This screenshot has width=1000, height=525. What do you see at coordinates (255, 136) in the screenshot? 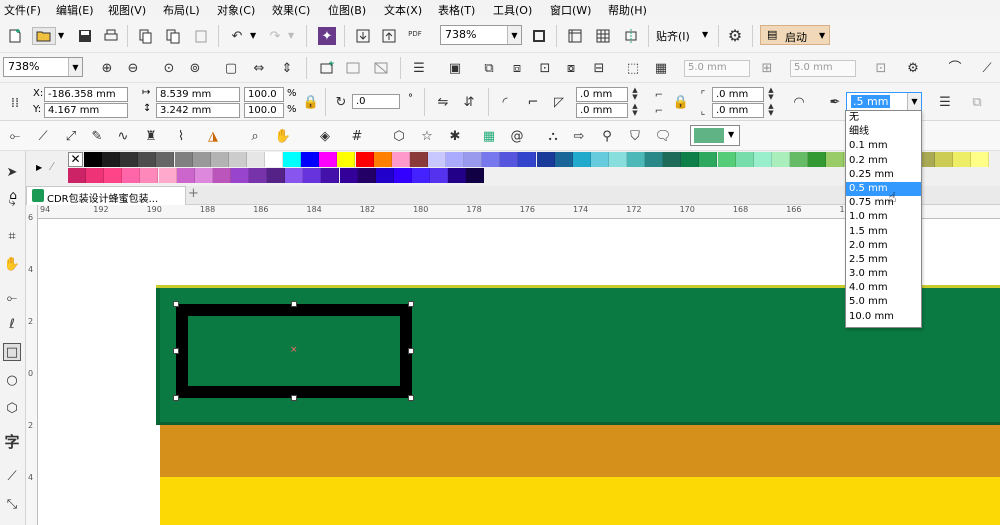
I see `magnifier-icon: ⌕` at bounding box center [255, 136].